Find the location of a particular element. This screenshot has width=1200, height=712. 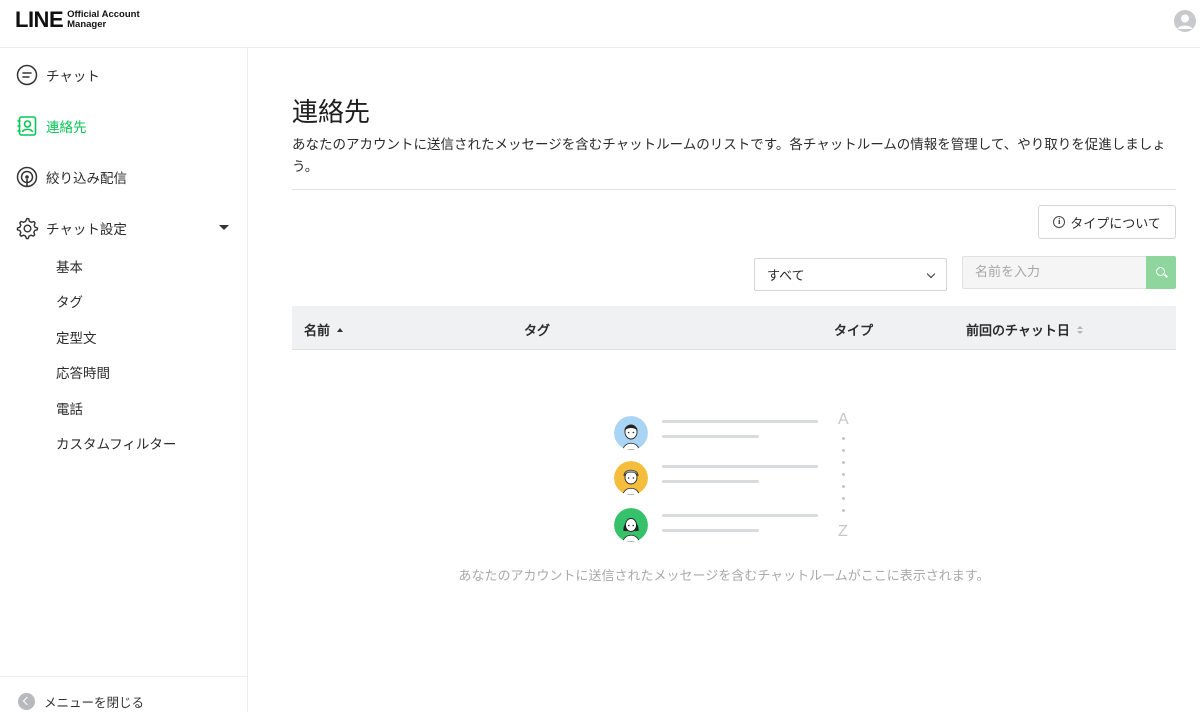

sidebar-item-chat: チャット is located at coordinates (123, 75).